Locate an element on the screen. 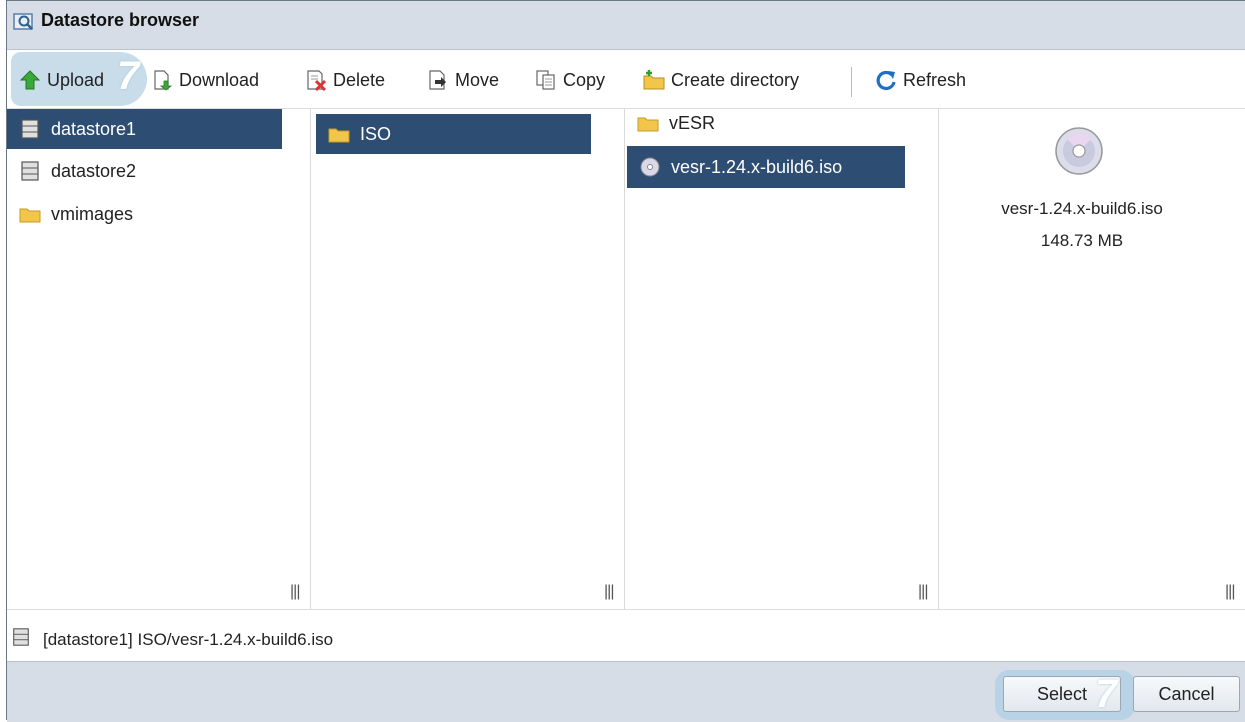 Image resolution: width=1245 pixels, height=722 pixels. datastore-label: datastore2 is located at coordinates (94, 170).